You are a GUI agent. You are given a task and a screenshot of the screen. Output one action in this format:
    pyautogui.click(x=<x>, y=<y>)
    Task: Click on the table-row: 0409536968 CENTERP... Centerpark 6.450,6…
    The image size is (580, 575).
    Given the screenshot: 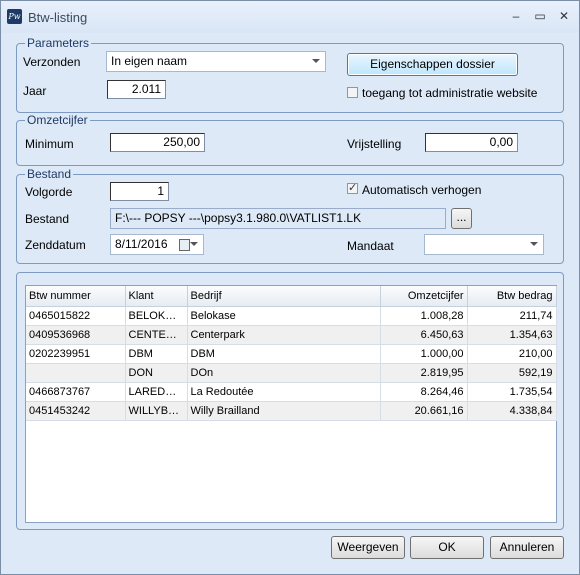 What is the action you would take?
    pyautogui.click(x=291, y=335)
    